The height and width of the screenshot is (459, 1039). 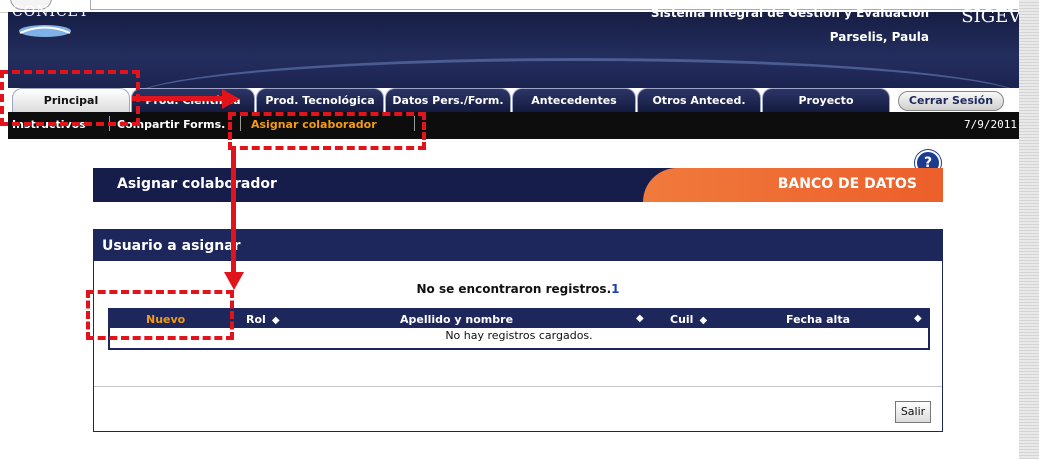 I want to click on panel-divider, so click(x=518, y=386).